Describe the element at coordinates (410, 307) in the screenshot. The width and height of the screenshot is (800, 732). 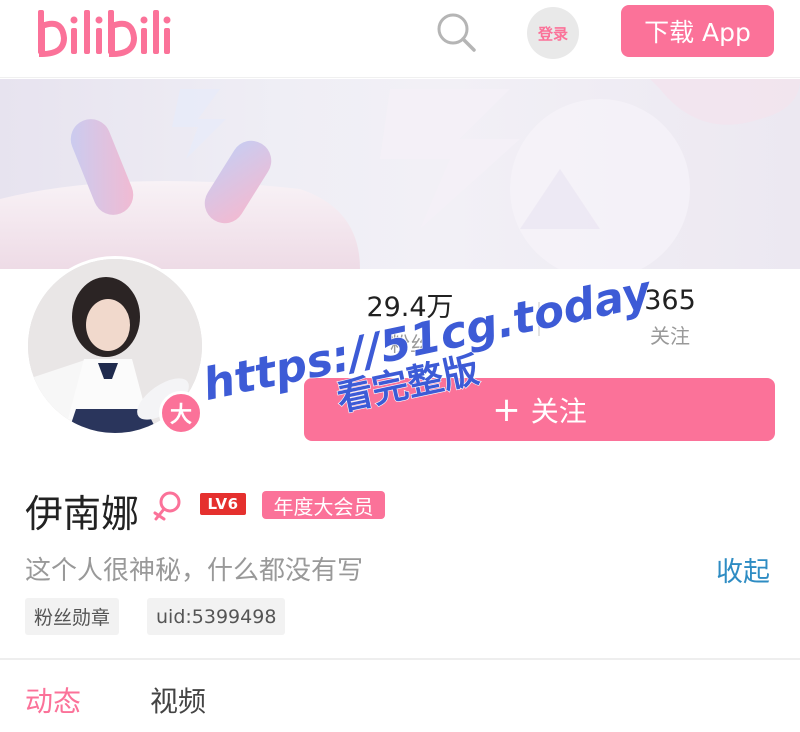
I see `fans-count: 29.4万` at that location.